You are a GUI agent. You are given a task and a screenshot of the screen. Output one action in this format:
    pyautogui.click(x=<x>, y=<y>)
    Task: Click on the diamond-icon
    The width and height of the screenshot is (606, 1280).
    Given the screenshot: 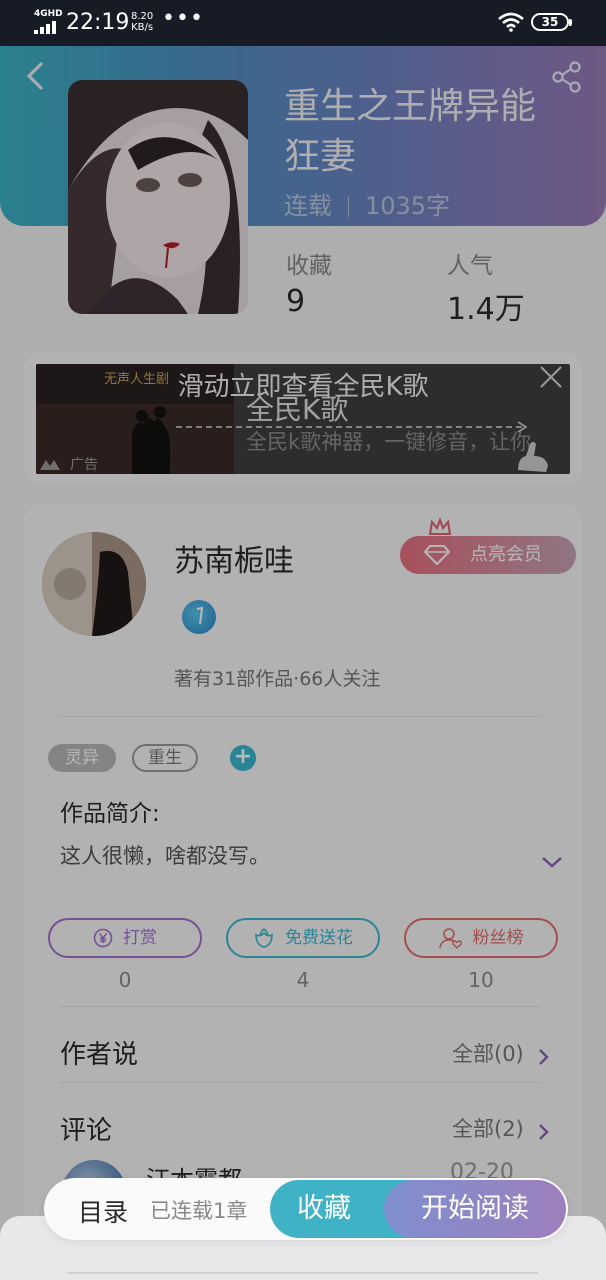 What is the action you would take?
    pyautogui.click(x=437, y=555)
    